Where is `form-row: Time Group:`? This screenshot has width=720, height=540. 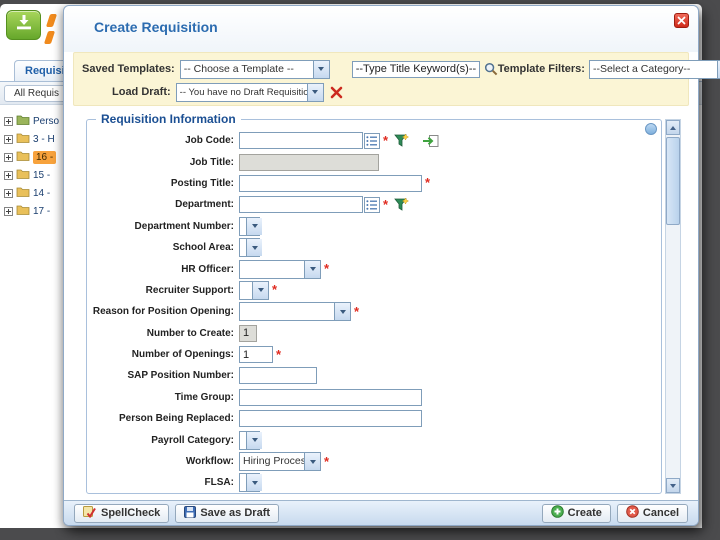
form-row: Time Group: is located at coordinates (375, 397).